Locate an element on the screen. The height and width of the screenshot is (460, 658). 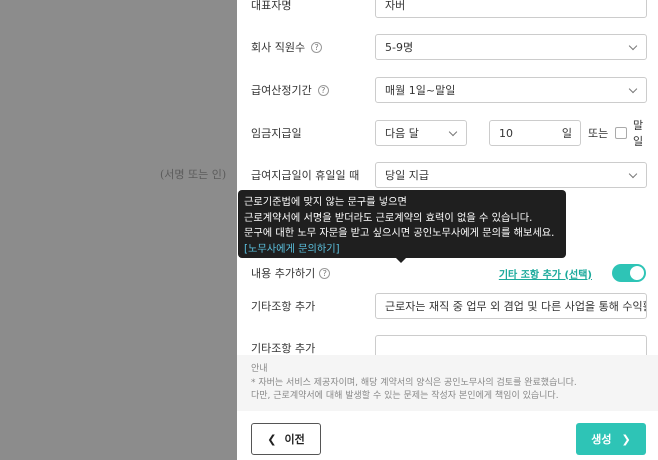
pay-period-label: 급여산정기간? is located at coordinates (290, 90).